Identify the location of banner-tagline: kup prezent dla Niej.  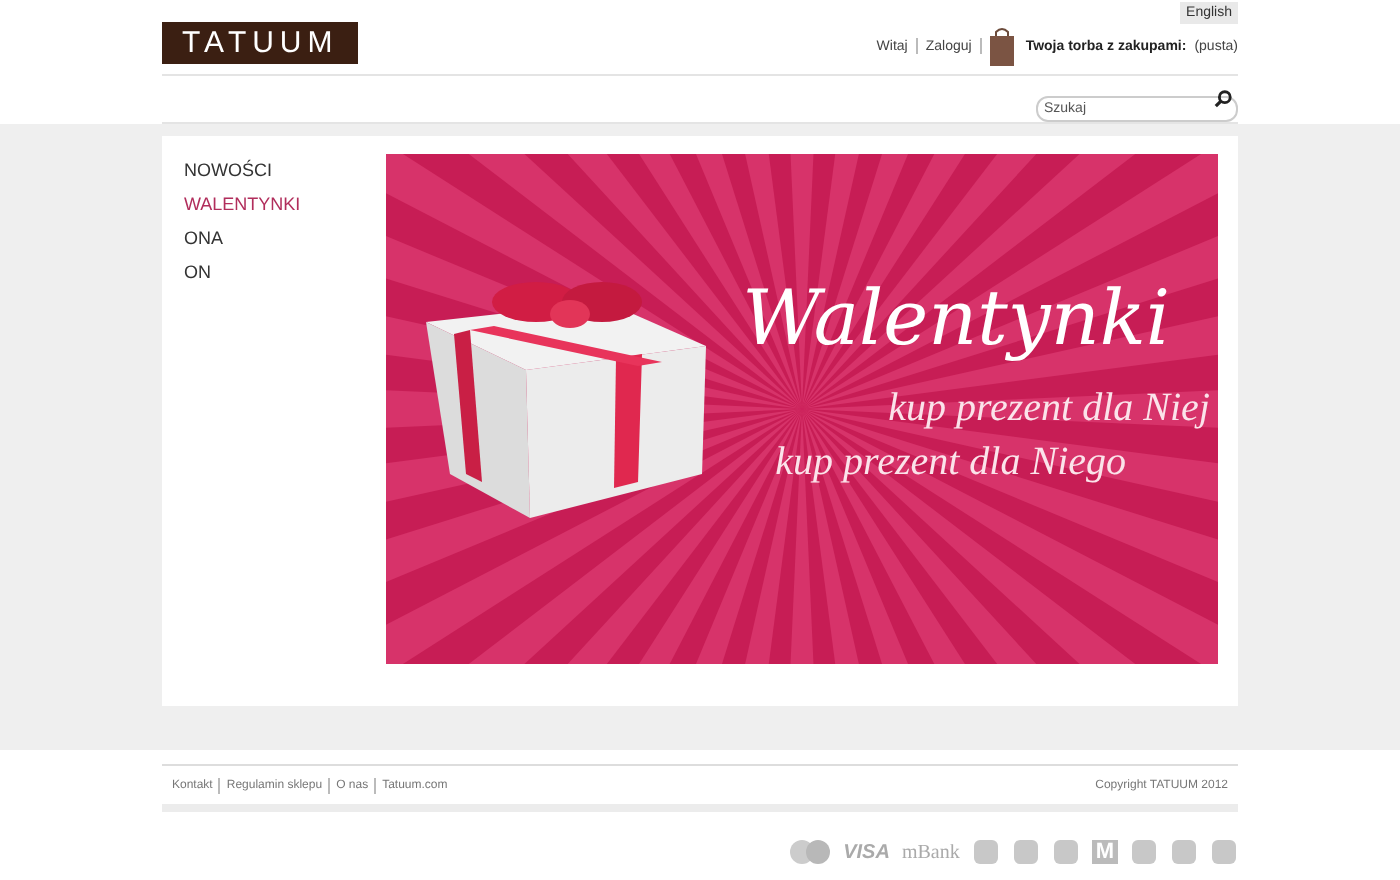
(1049, 409).